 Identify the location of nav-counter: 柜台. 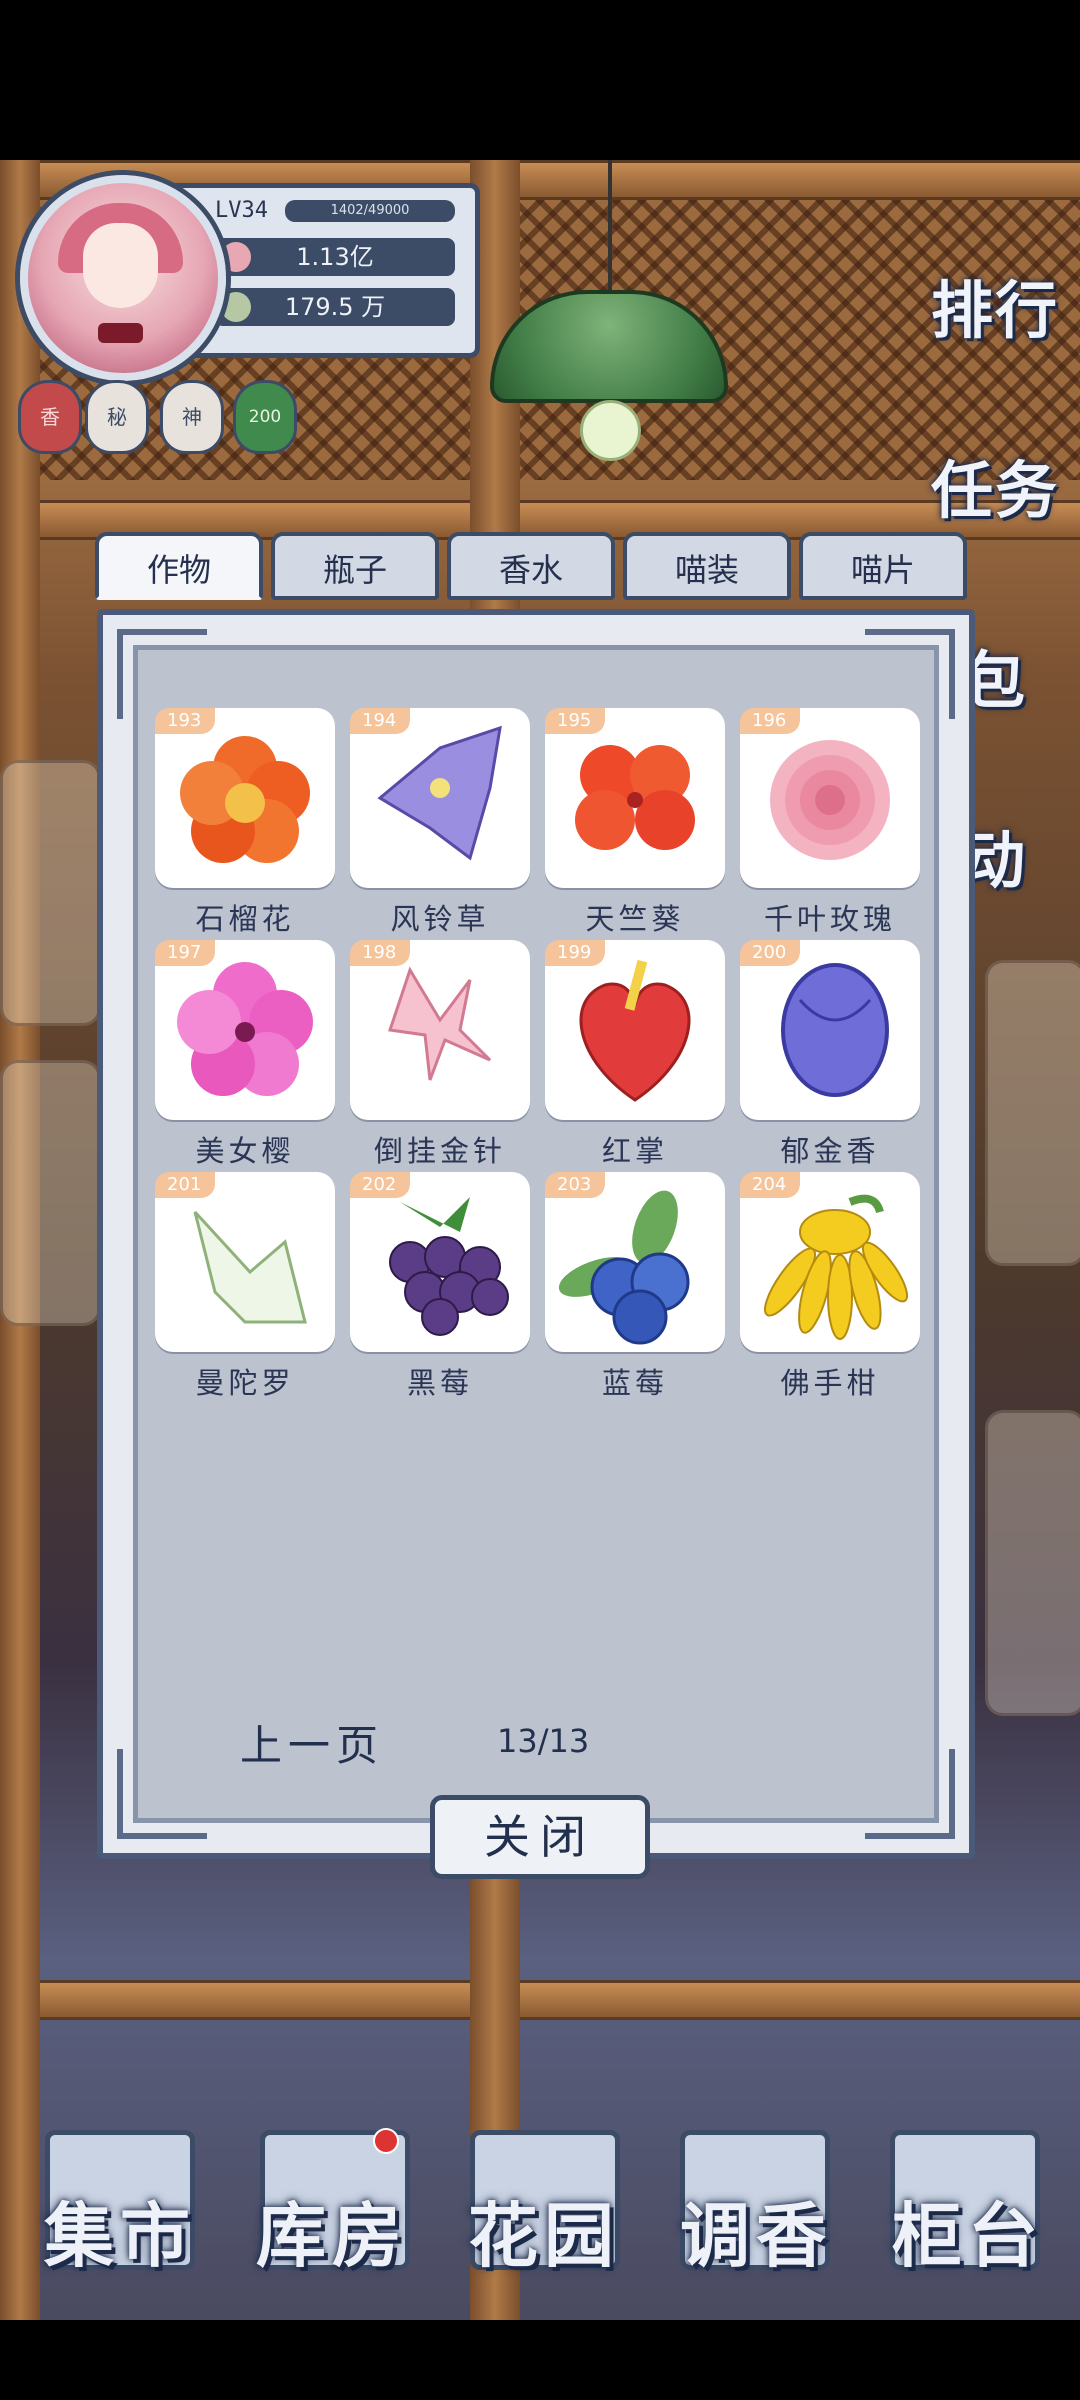
(968, 2230).